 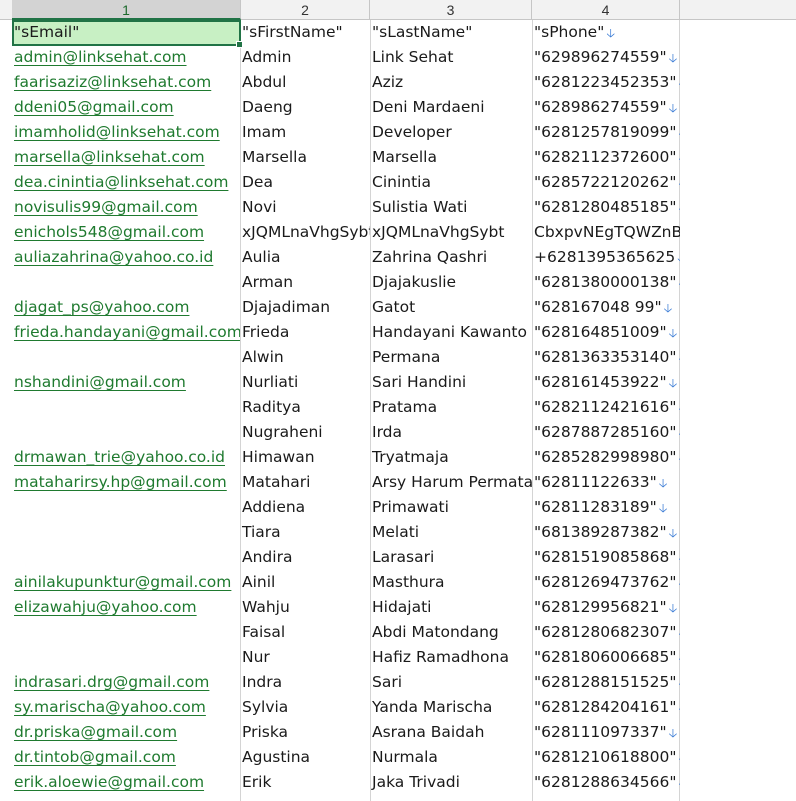 I want to click on email-link: mataharirsy.hp@gmail.com, so click(x=120, y=482).